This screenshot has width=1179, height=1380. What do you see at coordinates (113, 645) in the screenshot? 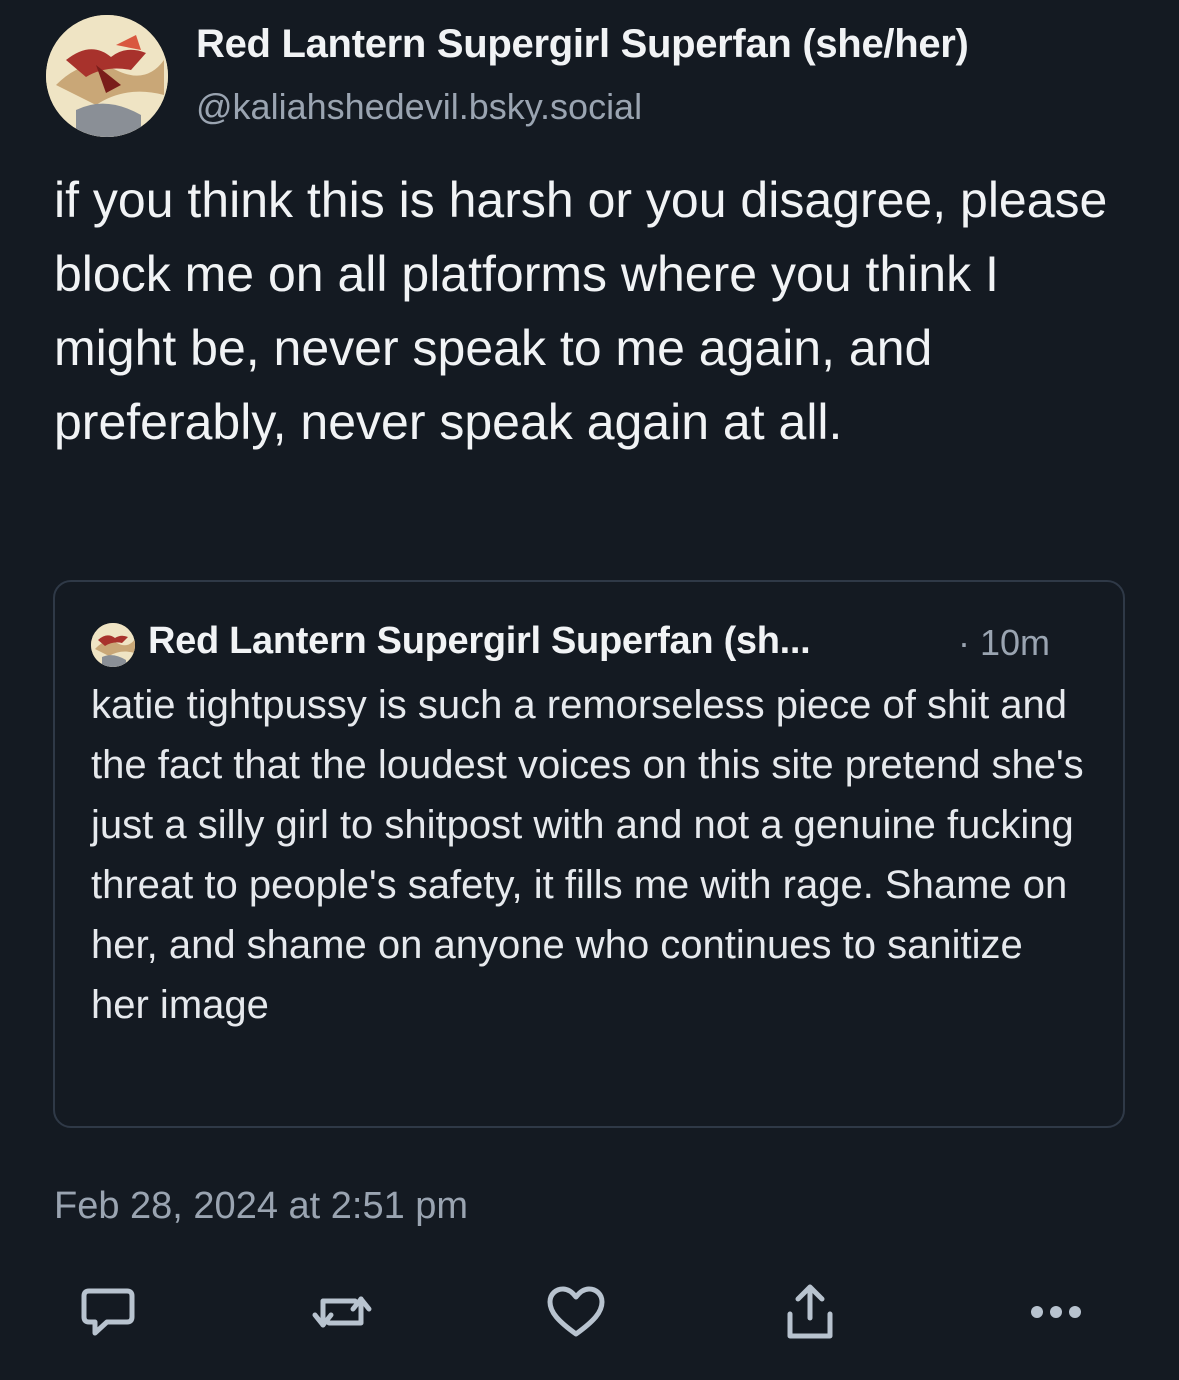
I see `quoted-author-avatar` at bounding box center [113, 645].